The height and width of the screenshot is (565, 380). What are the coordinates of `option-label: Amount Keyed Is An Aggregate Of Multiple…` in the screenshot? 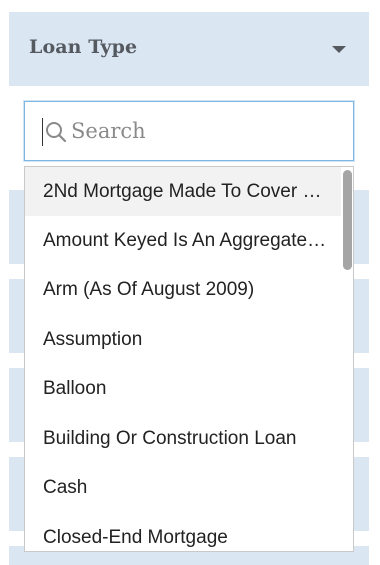 It's located at (187, 240).